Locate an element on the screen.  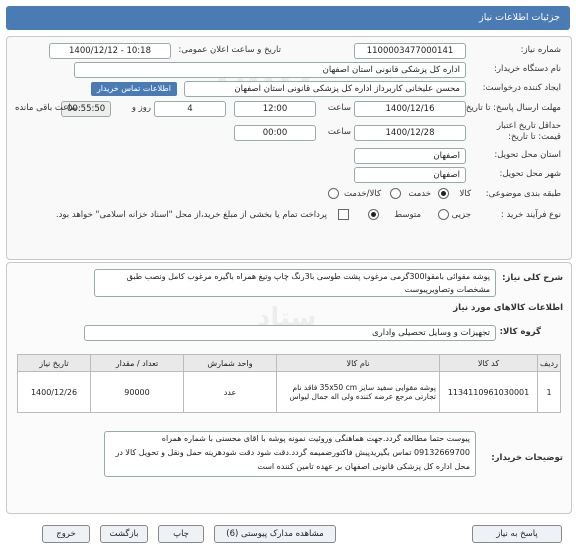
exit-button: خروج is located at coordinates (66, 534).